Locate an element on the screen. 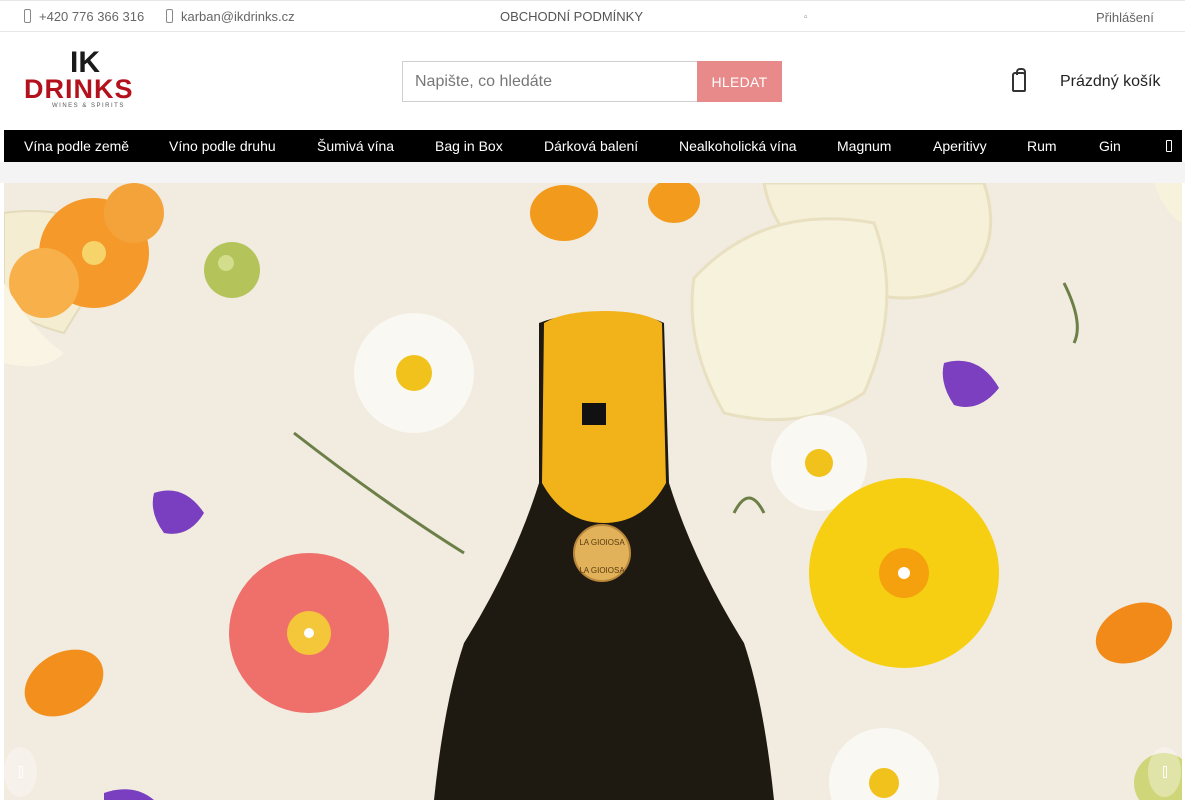 This screenshot has height=800, width=1200. language-icon: ▫ is located at coordinates (806, 17).